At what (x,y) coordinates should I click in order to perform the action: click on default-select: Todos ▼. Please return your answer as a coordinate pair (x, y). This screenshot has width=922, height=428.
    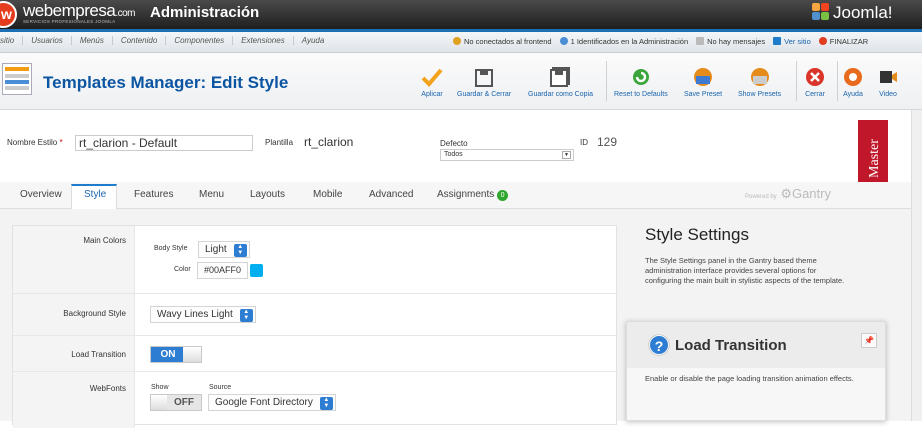
    Looking at the image, I should click on (507, 155).